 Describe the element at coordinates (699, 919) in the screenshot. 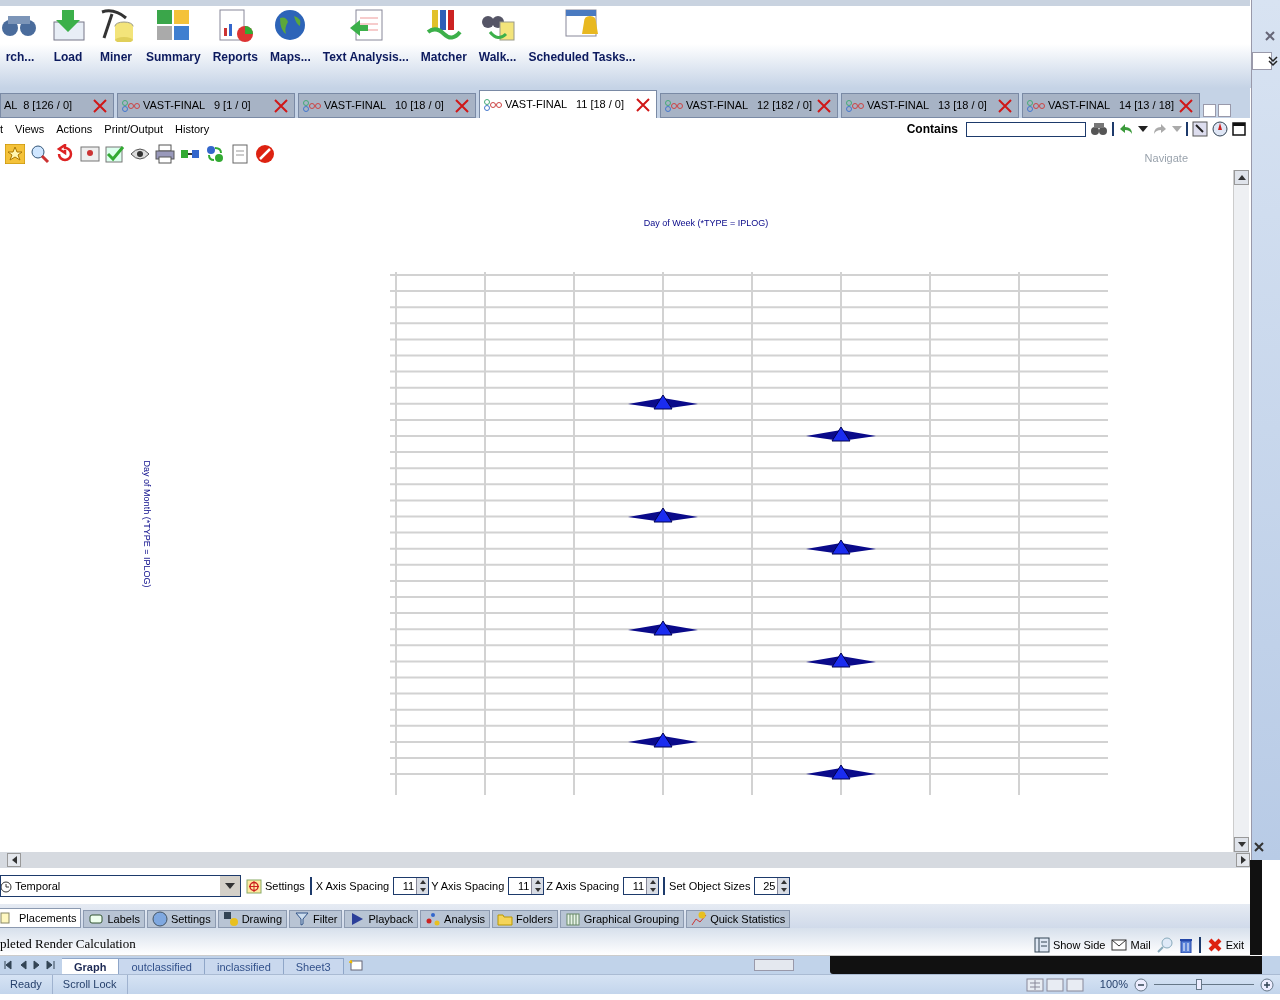

I see `chart-icon` at that location.